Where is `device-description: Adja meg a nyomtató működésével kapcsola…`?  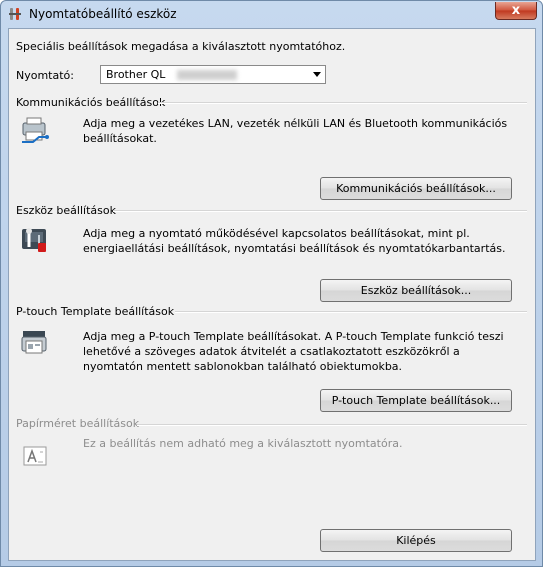 device-description: Adja meg a nyomtató működésével kapcsola… is located at coordinates (294, 241).